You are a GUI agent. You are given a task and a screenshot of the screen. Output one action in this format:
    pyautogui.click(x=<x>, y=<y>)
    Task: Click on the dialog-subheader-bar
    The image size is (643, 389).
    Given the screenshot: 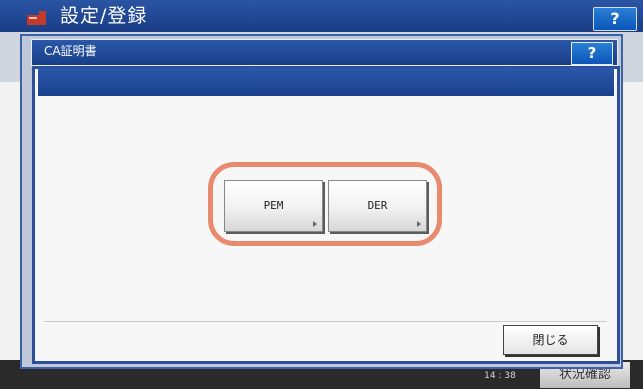 What is the action you would take?
    pyautogui.click(x=326, y=82)
    